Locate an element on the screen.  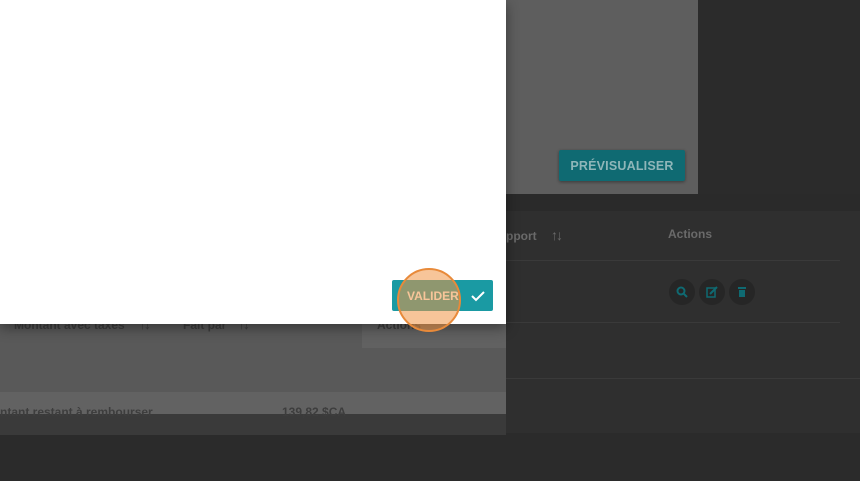
view-button is located at coordinates (682, 292).